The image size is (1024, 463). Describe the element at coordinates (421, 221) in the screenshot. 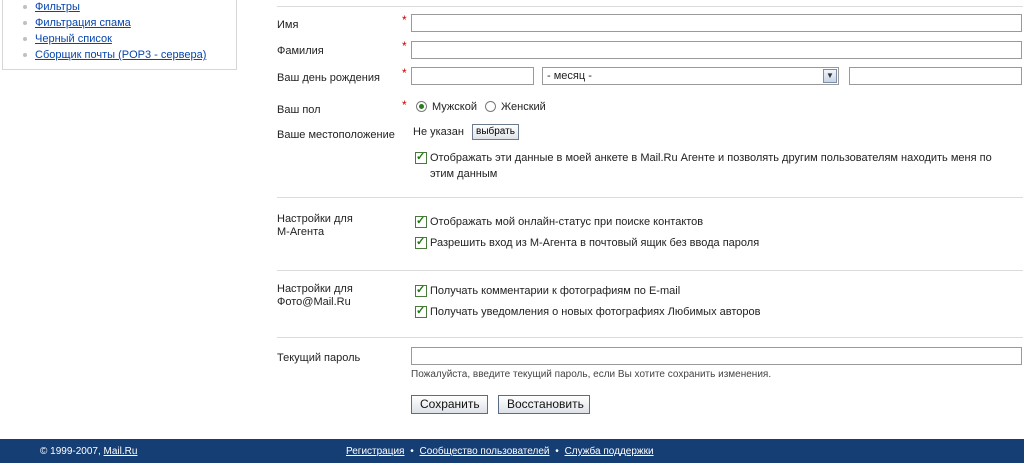

I see `agent-online-status-checkbox` at that location.